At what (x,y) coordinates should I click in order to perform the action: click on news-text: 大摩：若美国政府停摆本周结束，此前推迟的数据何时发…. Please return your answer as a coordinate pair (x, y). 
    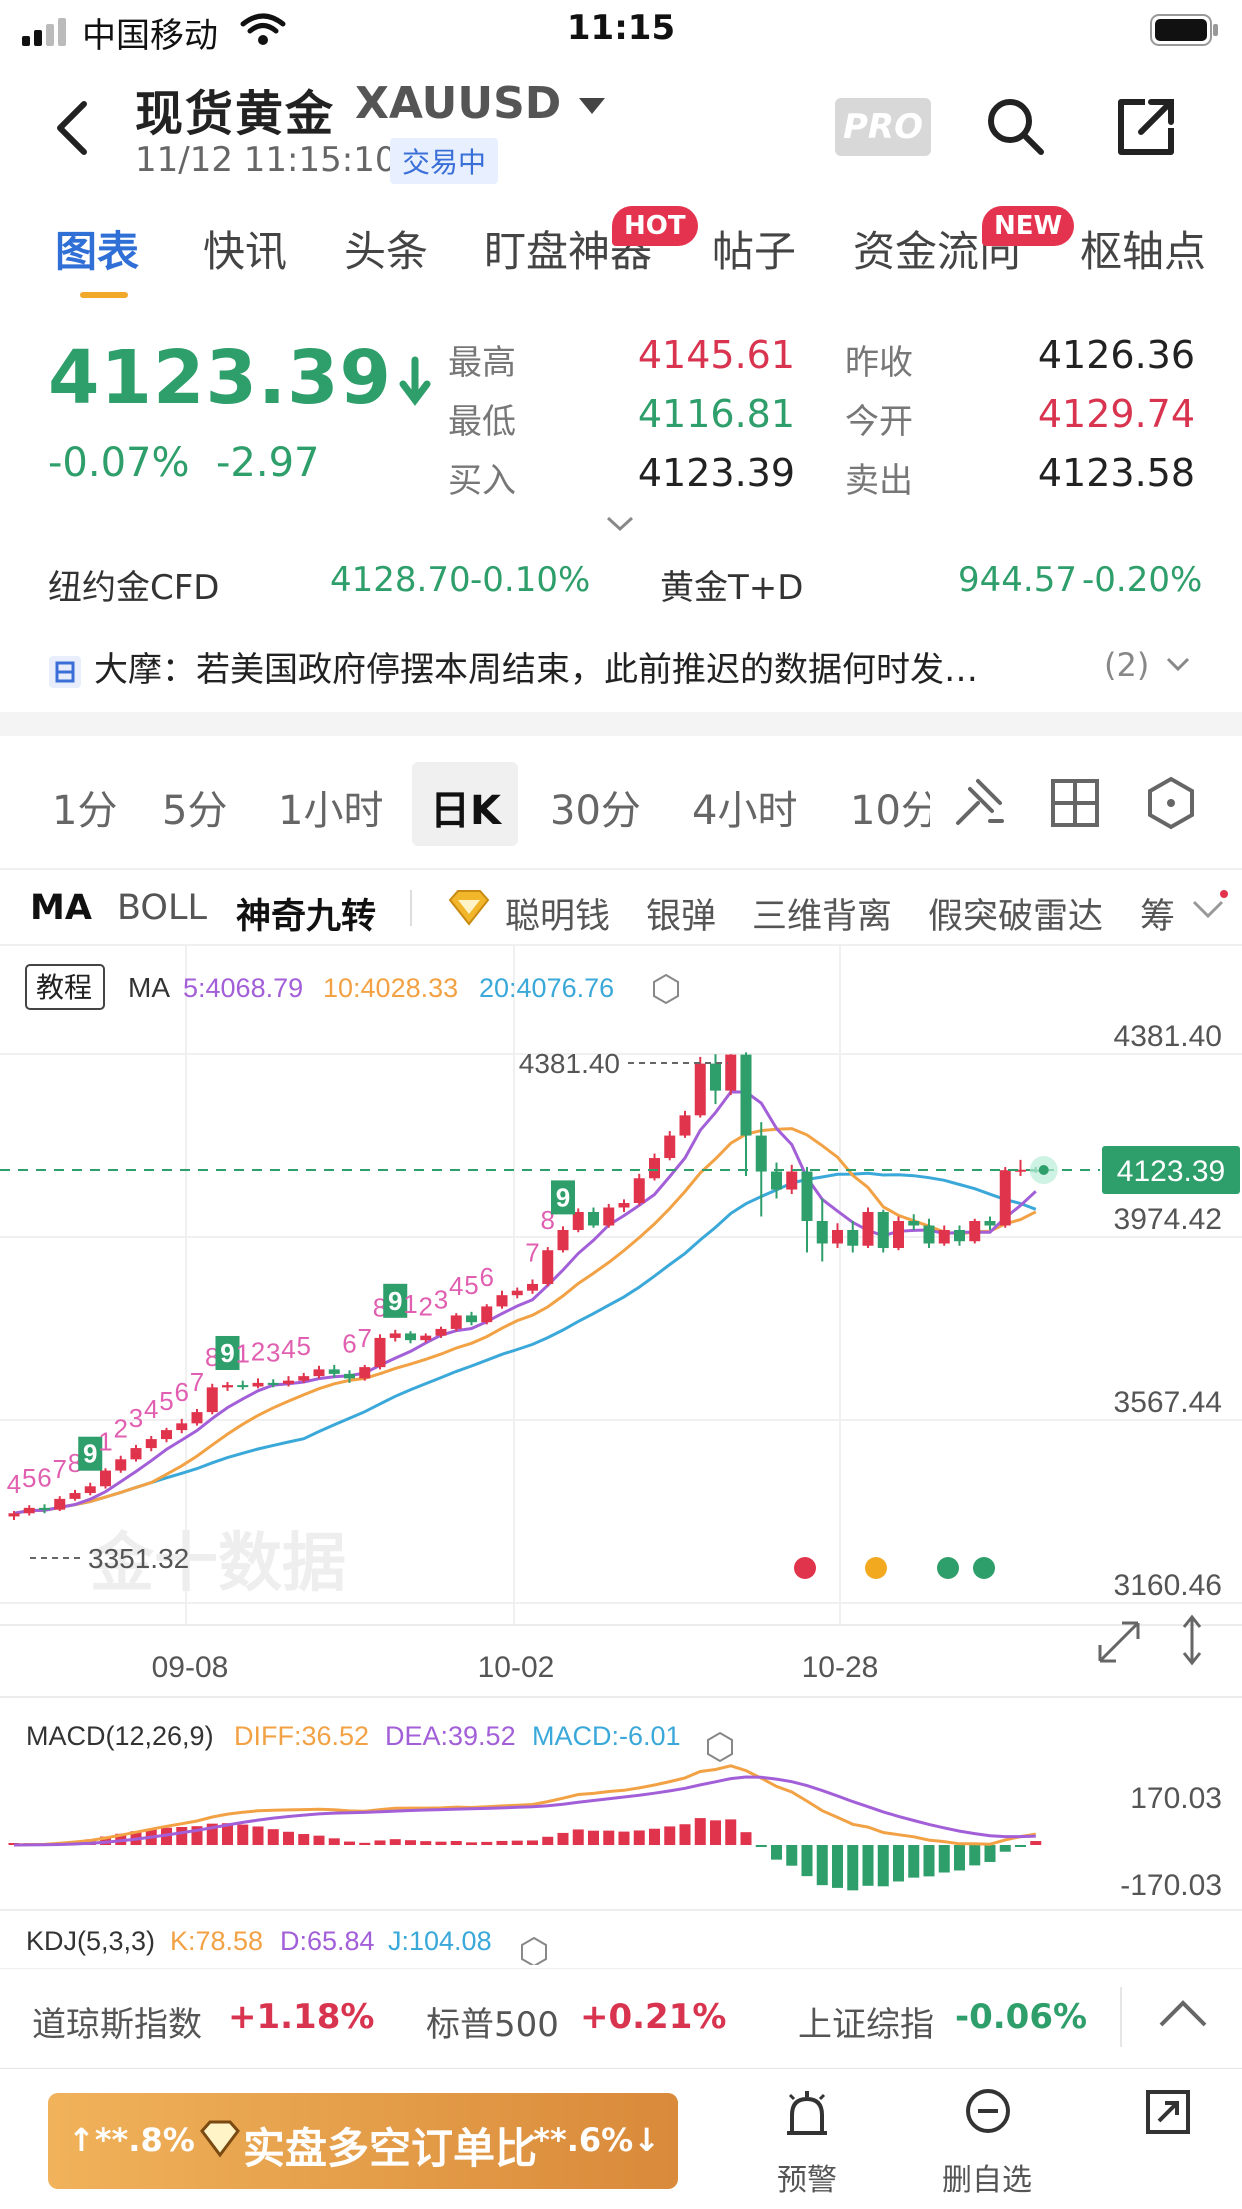
    Looking at the image, I should click on (536, 670).